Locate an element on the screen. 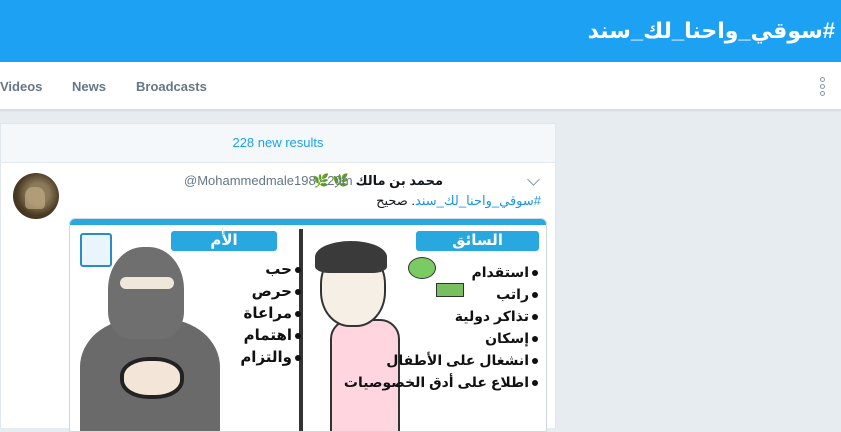  tweet-meta: @Mohammedmale198 · 20m is located at coordinates (268, 180).